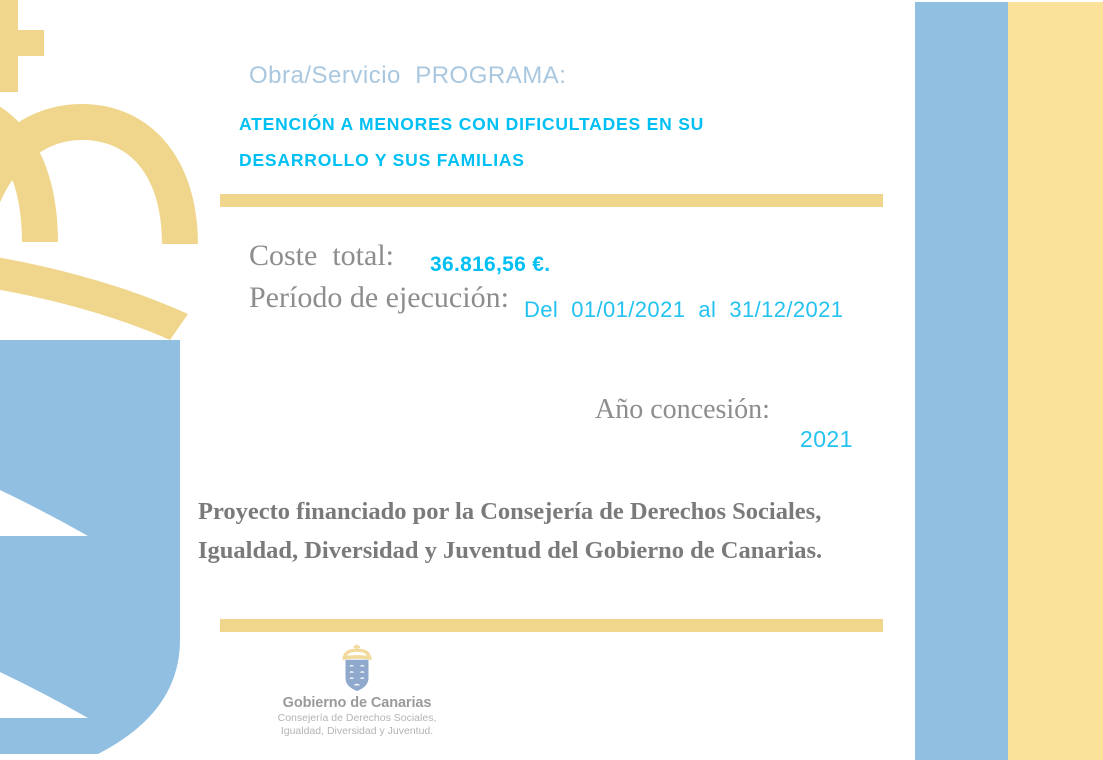 The width and height of the screenshot is (1103, 760). What do you see at coordinates (90, 547) in the screenshot?
I see `shield-islands-icon` at bounding box center [90, 547].